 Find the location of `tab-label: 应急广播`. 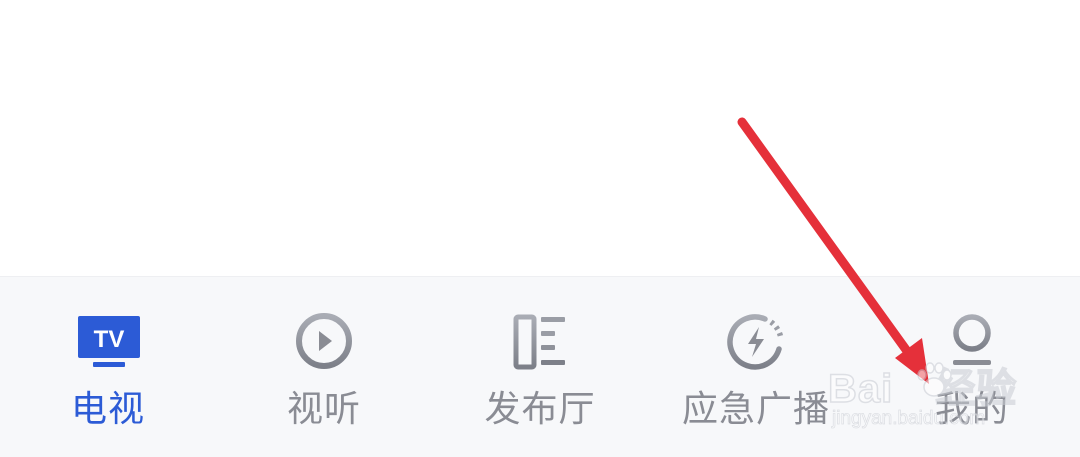

tab-label: 应急广播 is located at coordinates (755, 409).